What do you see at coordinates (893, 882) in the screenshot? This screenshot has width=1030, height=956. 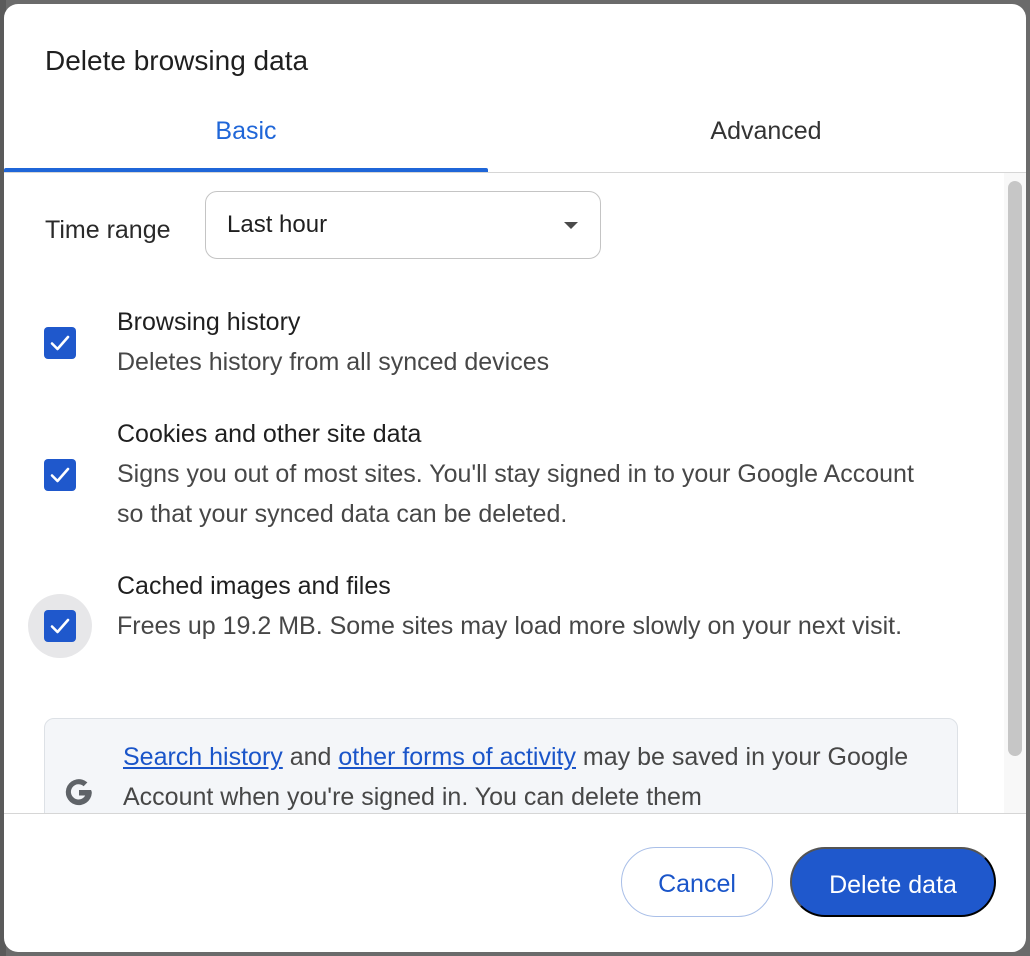 I see `delete-data-button: Delete data` at bounding box center [893, 882].